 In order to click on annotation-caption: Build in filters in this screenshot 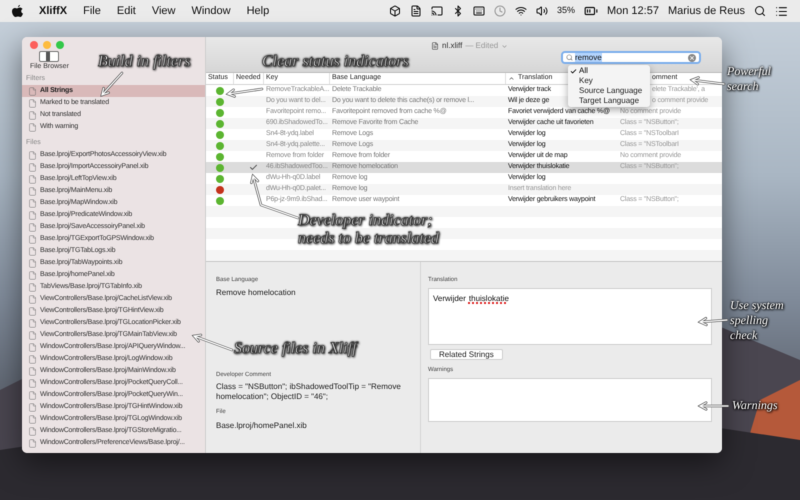, I will do `click(145, 62)`.